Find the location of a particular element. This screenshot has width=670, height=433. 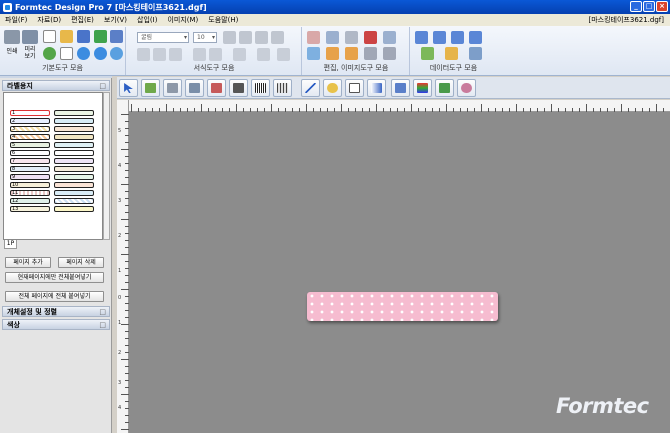

ungroup-icon is located at coordinates (389, 53).